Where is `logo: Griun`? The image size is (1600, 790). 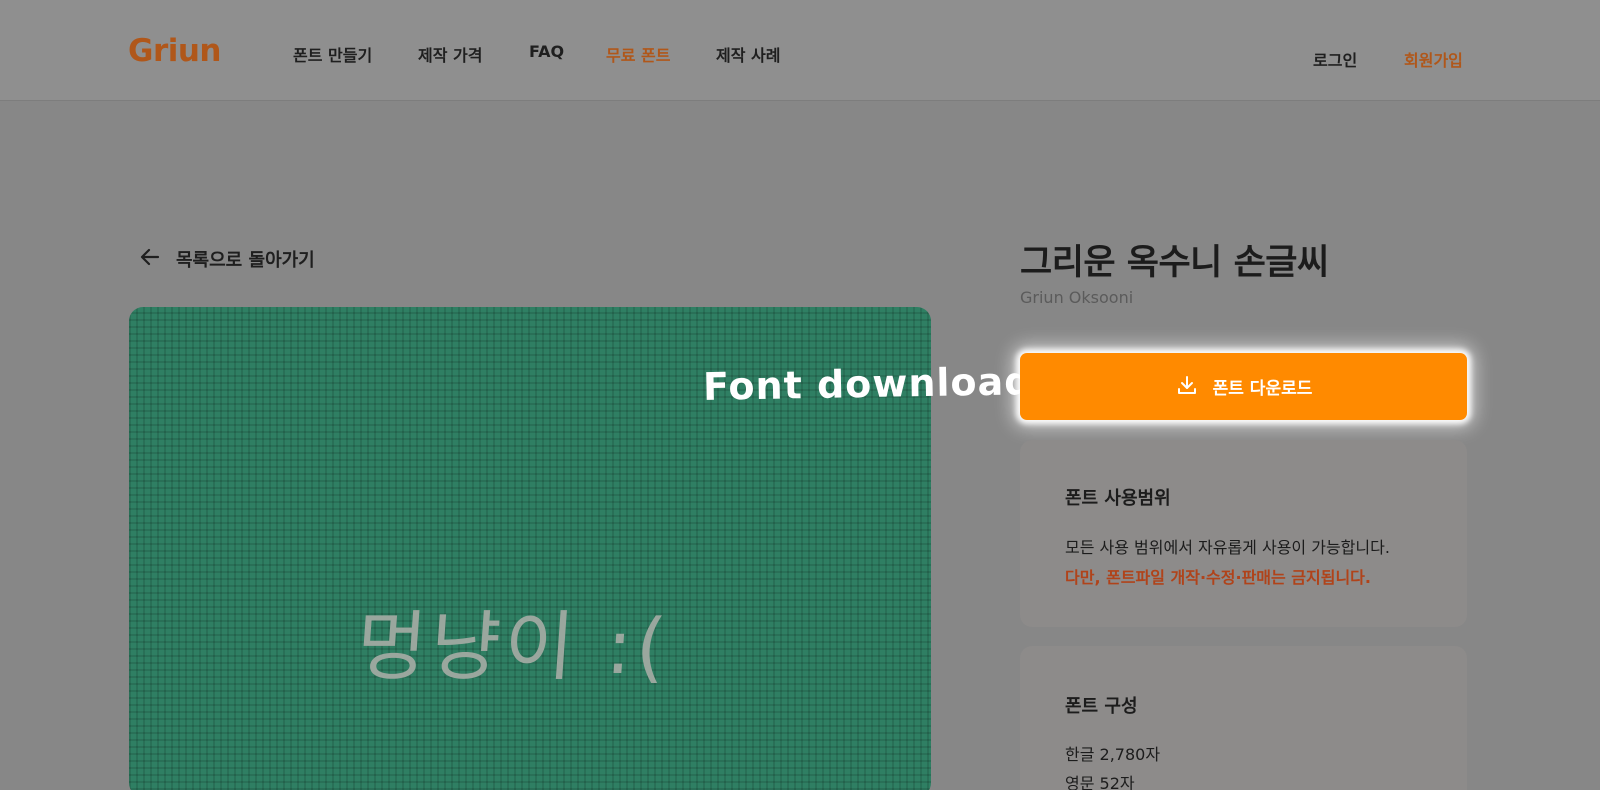 logo: Griun is located at coordinates (175, 51).